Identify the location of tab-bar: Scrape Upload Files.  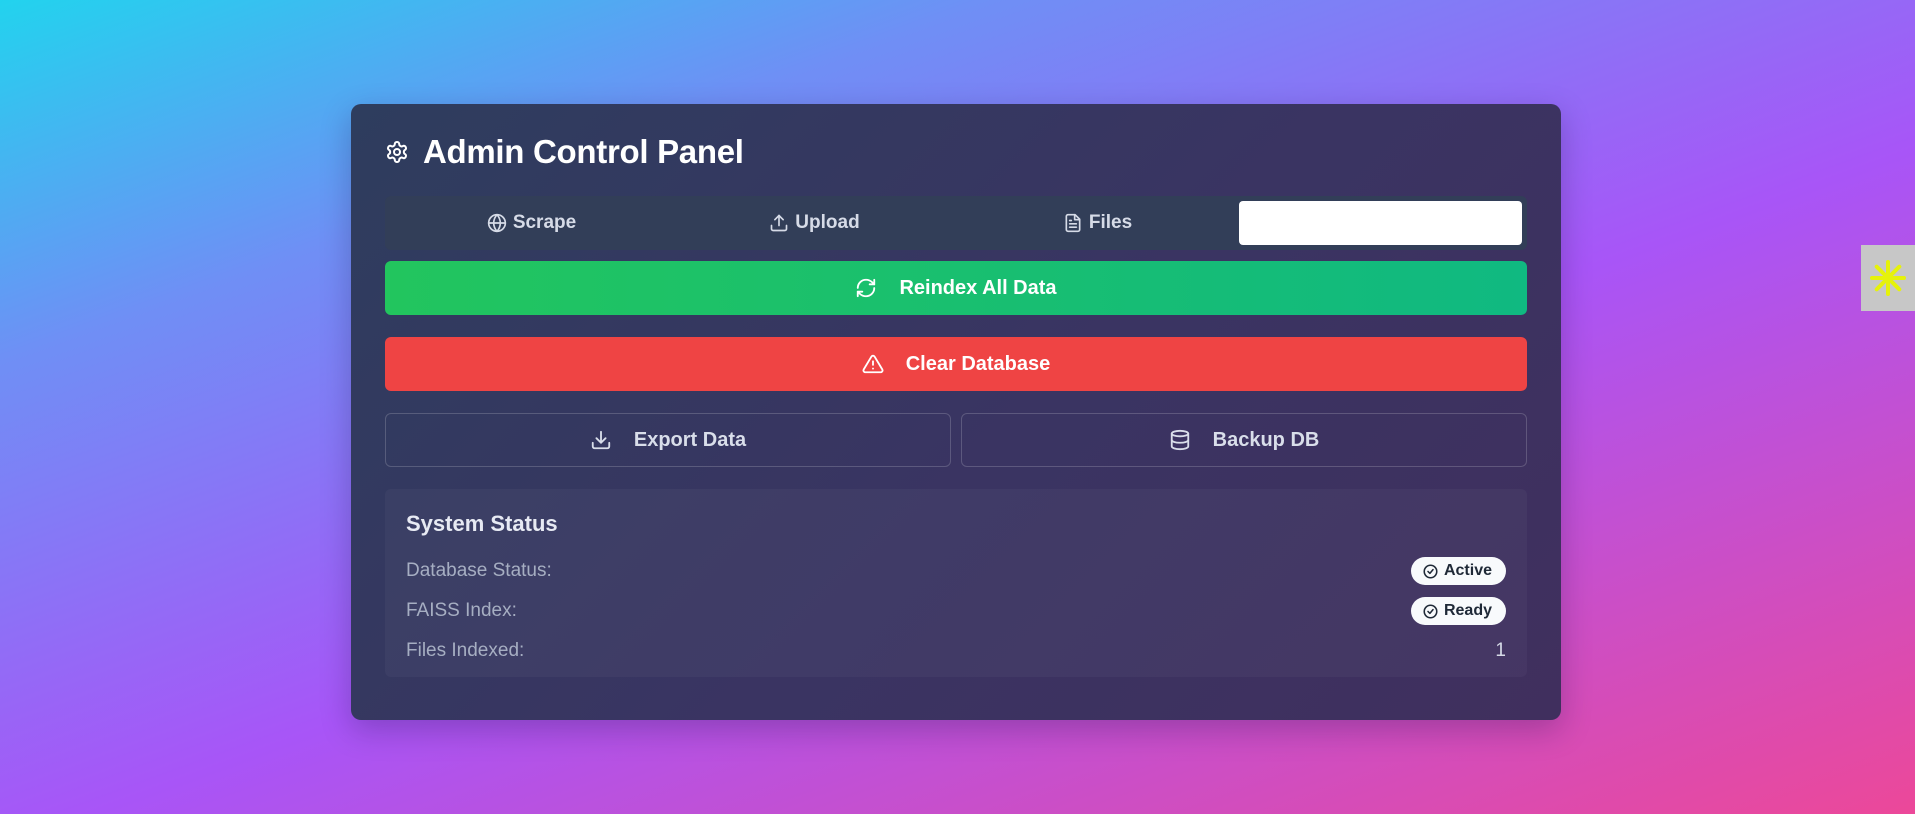
(956, 223).